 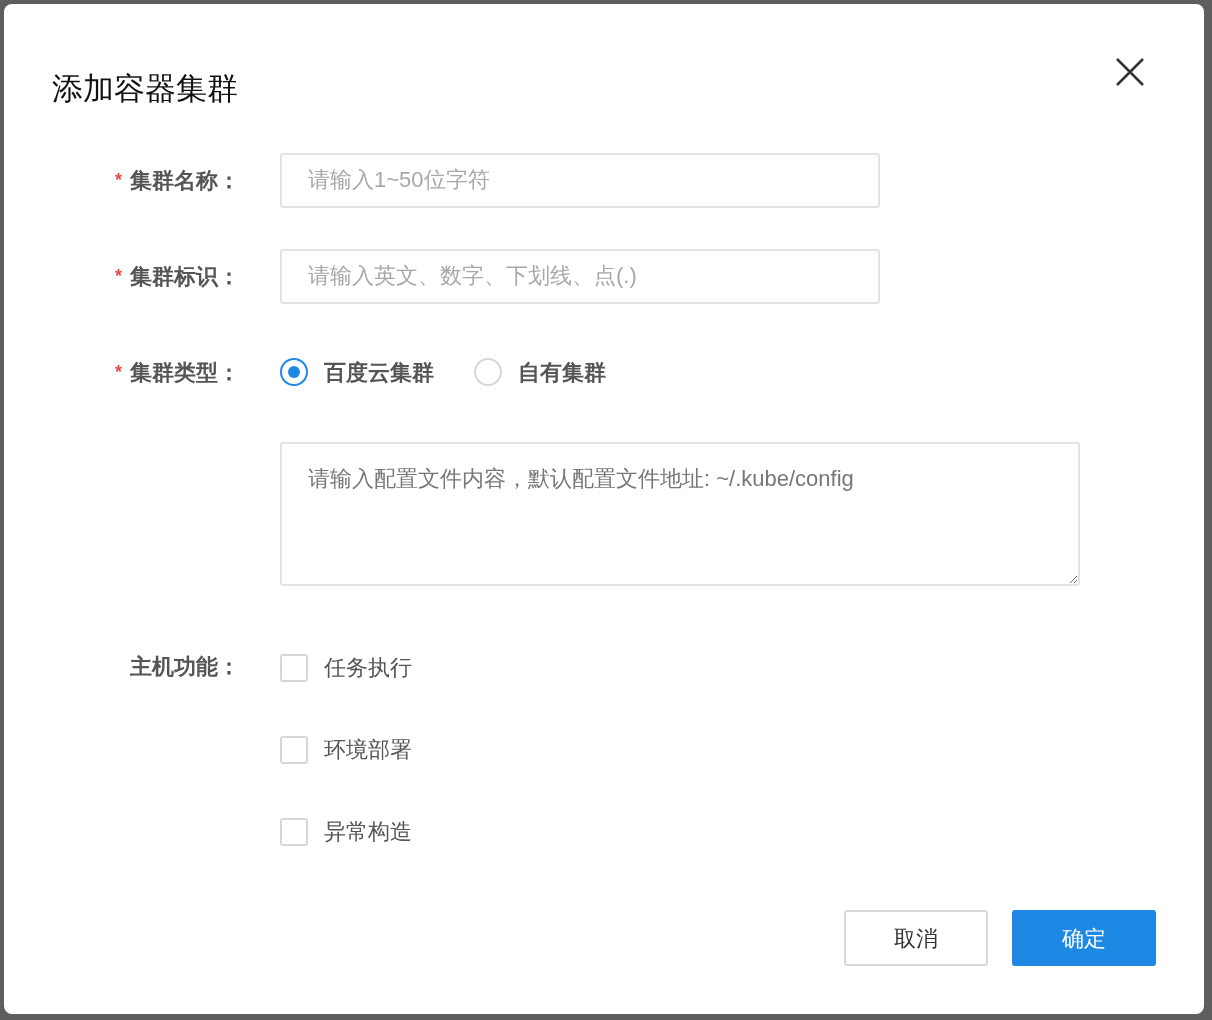 What do you see at coordinates (368, 832) in the screenshot?
I see `checkbox-label: 异常构造` at bounding box center [368, 832].